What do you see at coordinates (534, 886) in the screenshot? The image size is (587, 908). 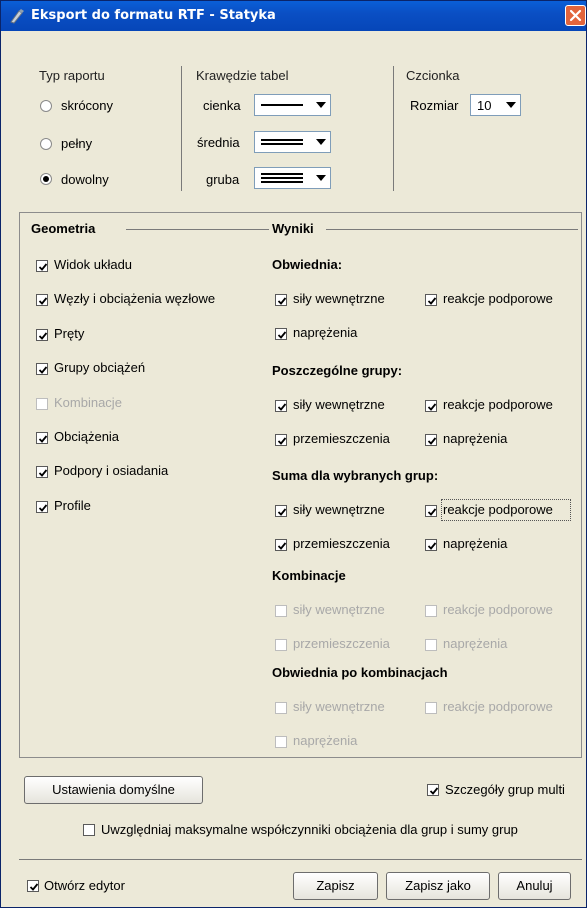 I see `cancel-button: Anuluj` at bounding box center [534, 886].